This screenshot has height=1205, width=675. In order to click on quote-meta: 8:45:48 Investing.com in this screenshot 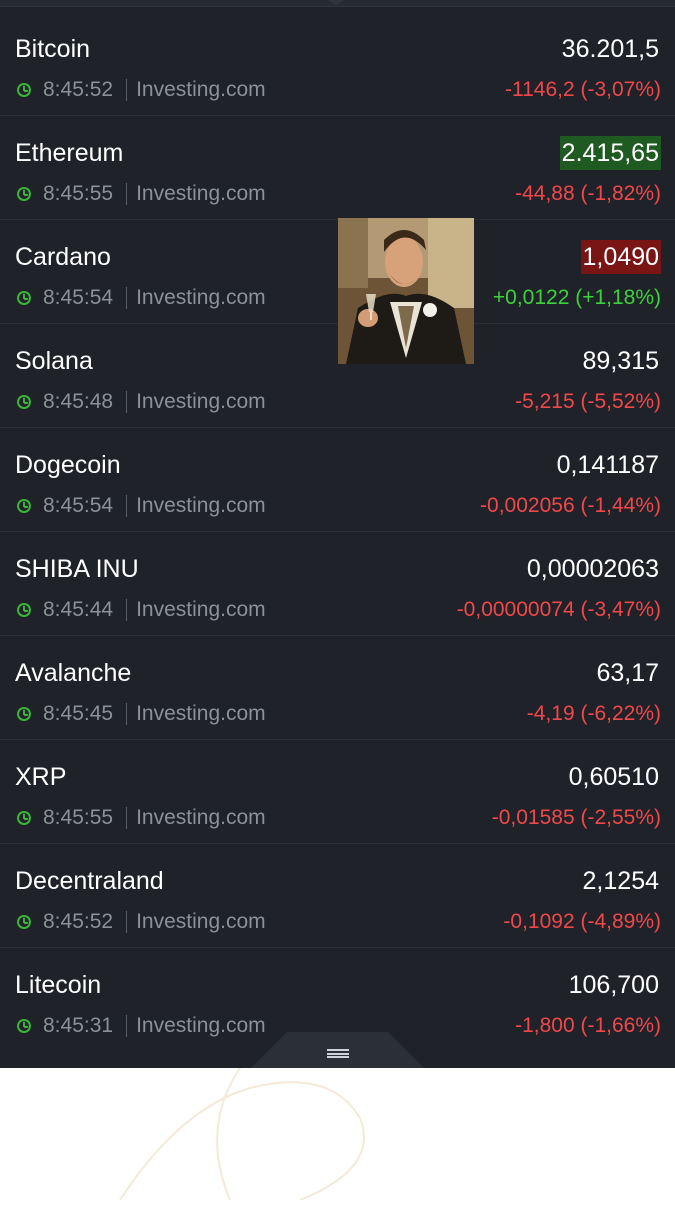, I will do `click(141, 402)`.